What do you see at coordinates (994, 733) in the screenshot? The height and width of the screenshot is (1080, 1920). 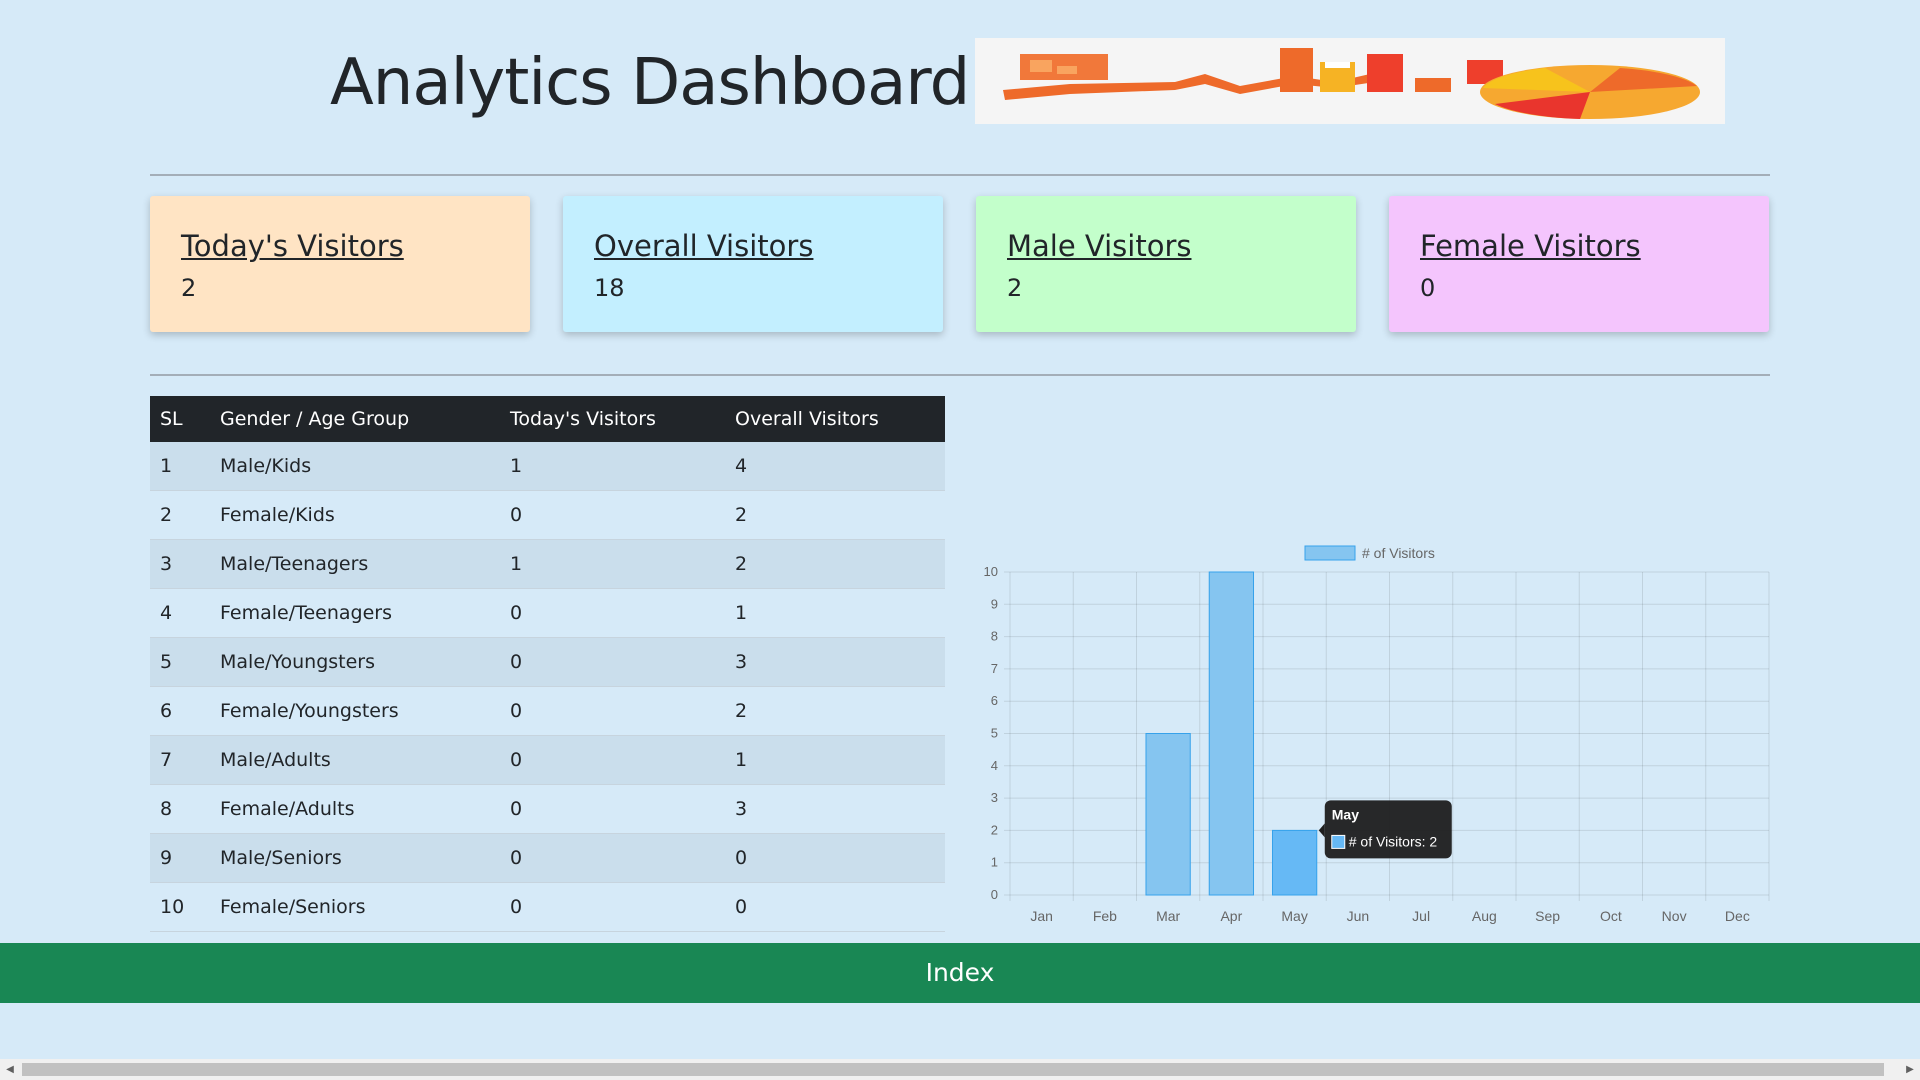 I see `y-tick-label: 5` at bounding box center [994, 733].